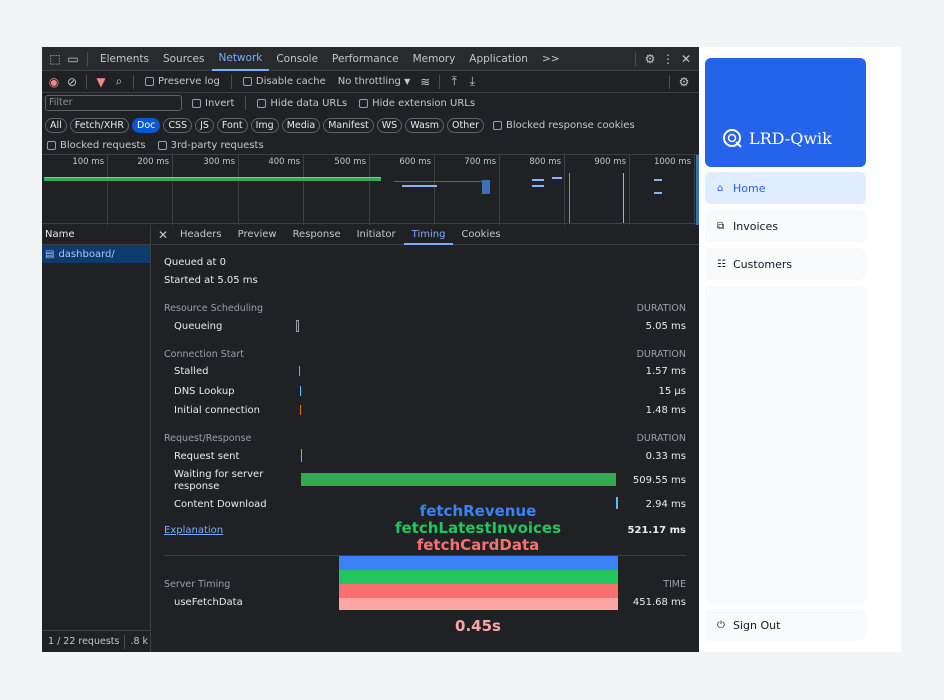 This screenshot has height=700, width=944. I want to click on clear-icon: ⊘, so click(72, 82).